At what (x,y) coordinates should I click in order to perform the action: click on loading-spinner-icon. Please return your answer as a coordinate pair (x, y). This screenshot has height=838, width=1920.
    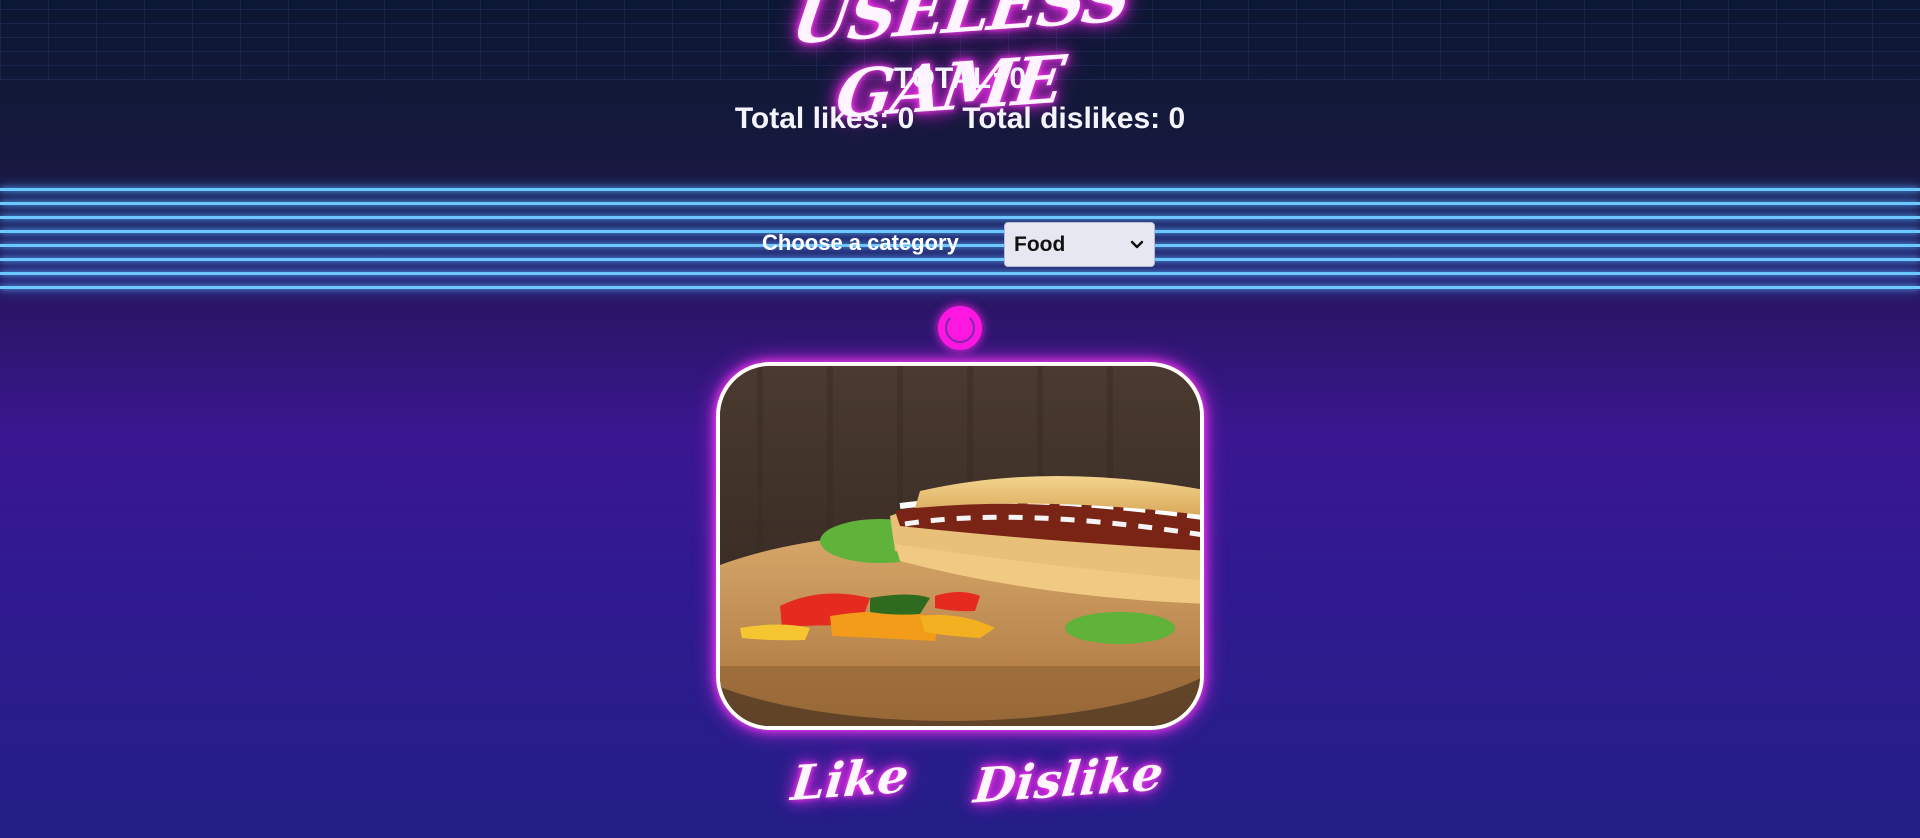
    Looking at the image, I should click on (960, 328).